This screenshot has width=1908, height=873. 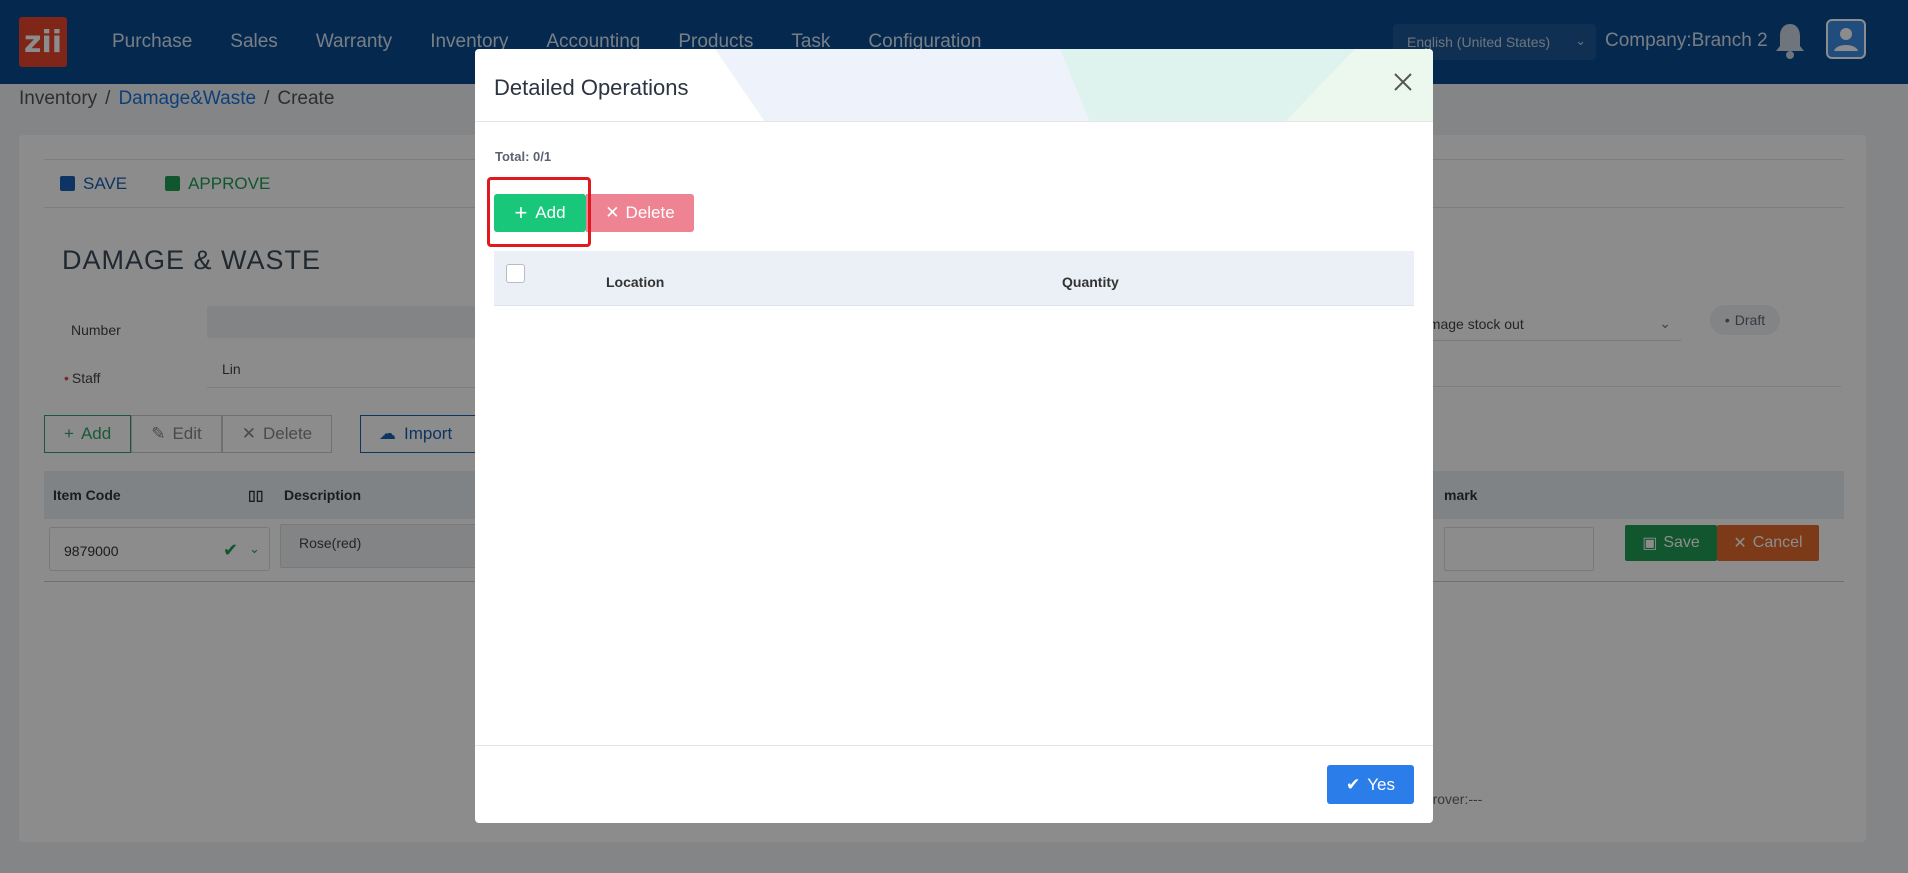 I want to click on modal-header: Detailed Operations, so click(x=954, y=85).